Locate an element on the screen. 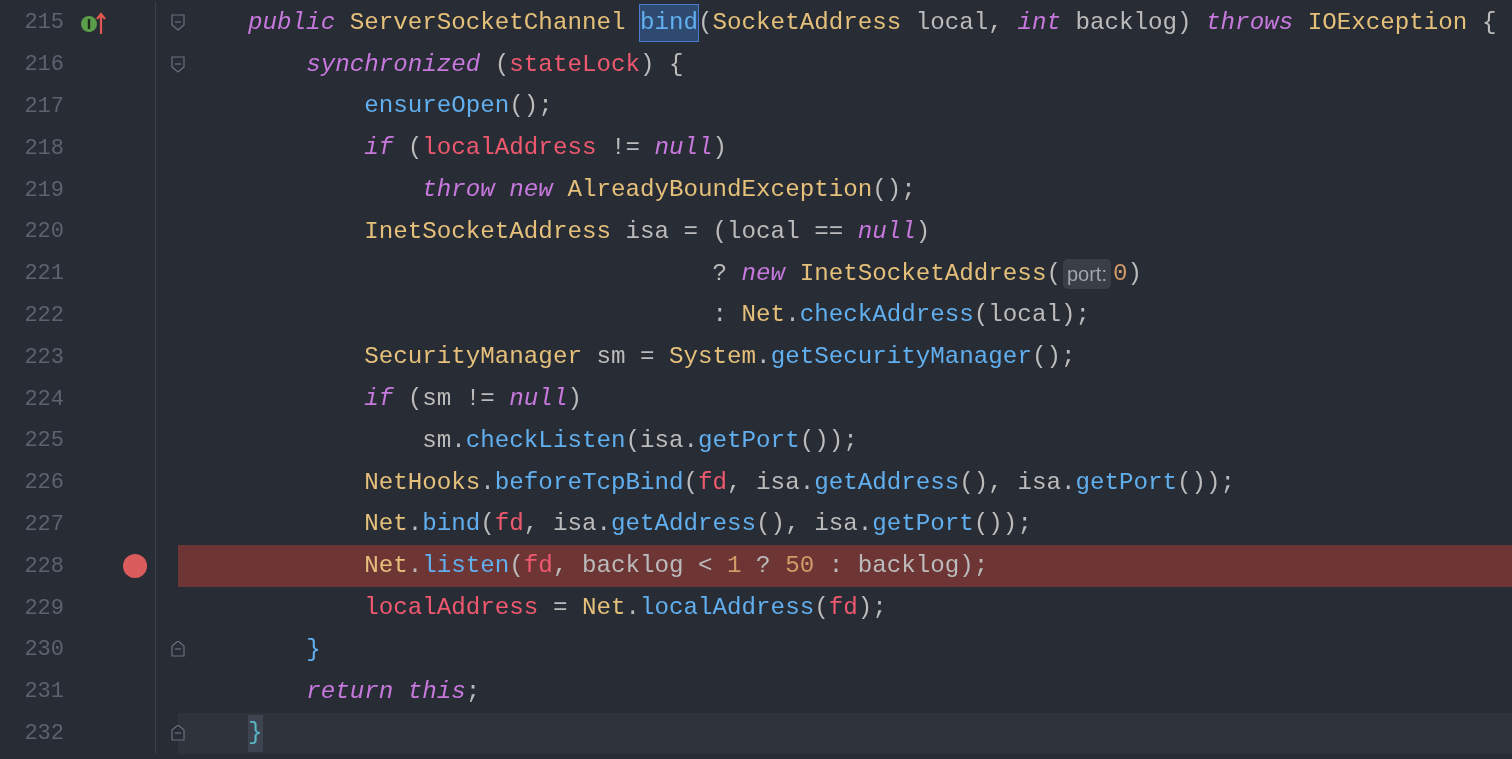 The image size is (1512, 759). line-number: 225 is located at coordinates (43, 441).